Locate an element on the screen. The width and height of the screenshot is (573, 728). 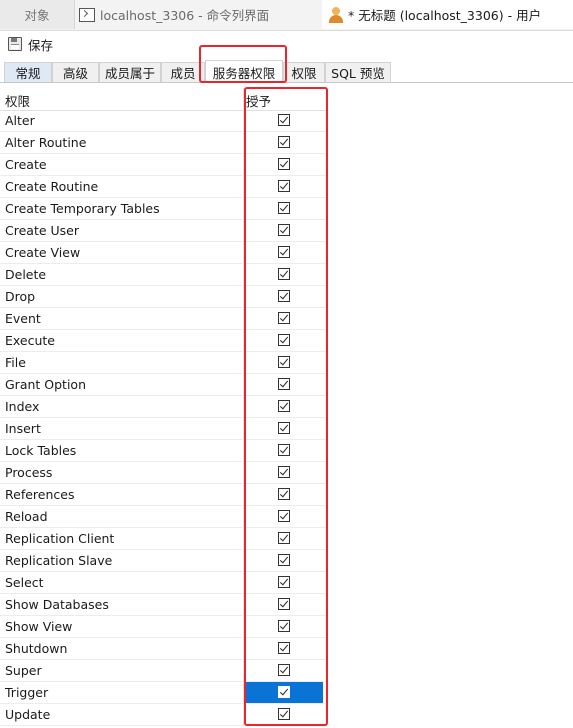
tab-general: 常规 is located at coordinates (28, 72).